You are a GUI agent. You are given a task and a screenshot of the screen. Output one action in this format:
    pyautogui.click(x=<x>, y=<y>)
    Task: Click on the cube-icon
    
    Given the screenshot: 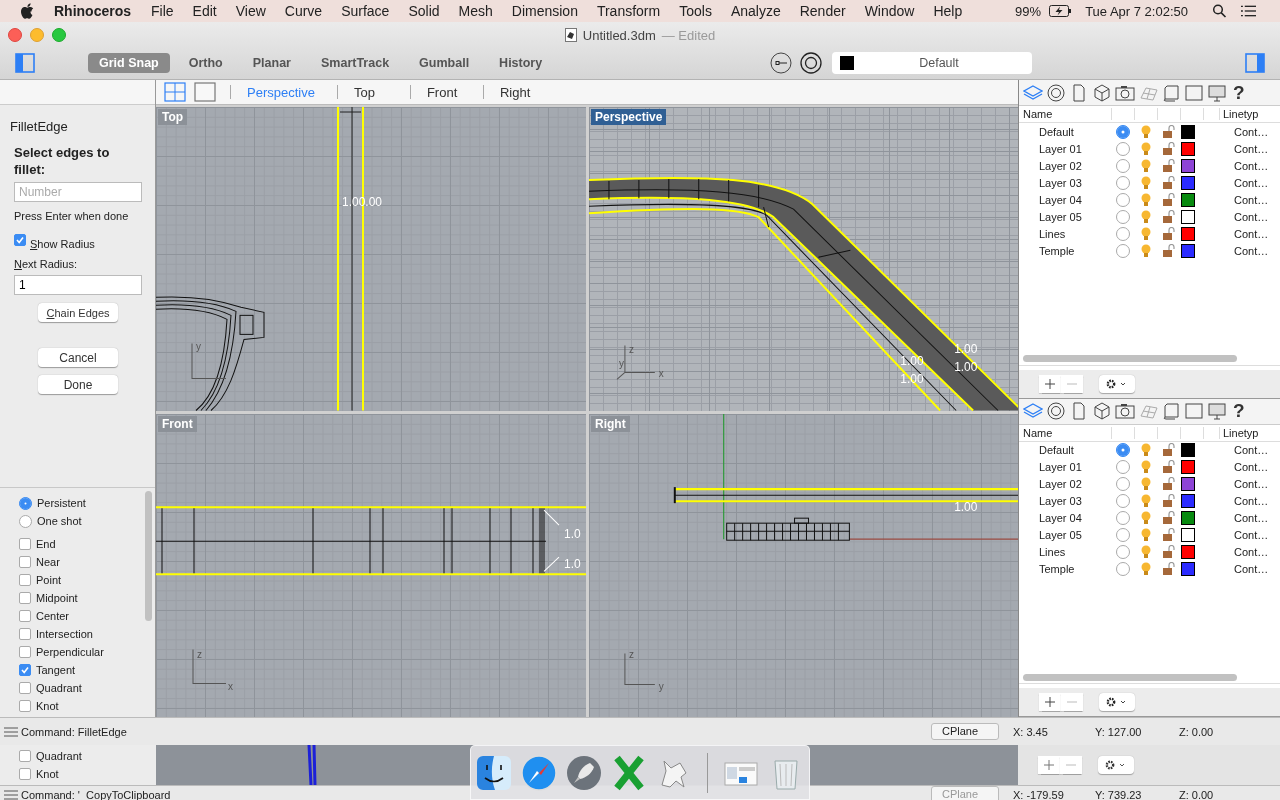 What is the action you would take?
    pyautogui.click(x=1102, y=411)
    